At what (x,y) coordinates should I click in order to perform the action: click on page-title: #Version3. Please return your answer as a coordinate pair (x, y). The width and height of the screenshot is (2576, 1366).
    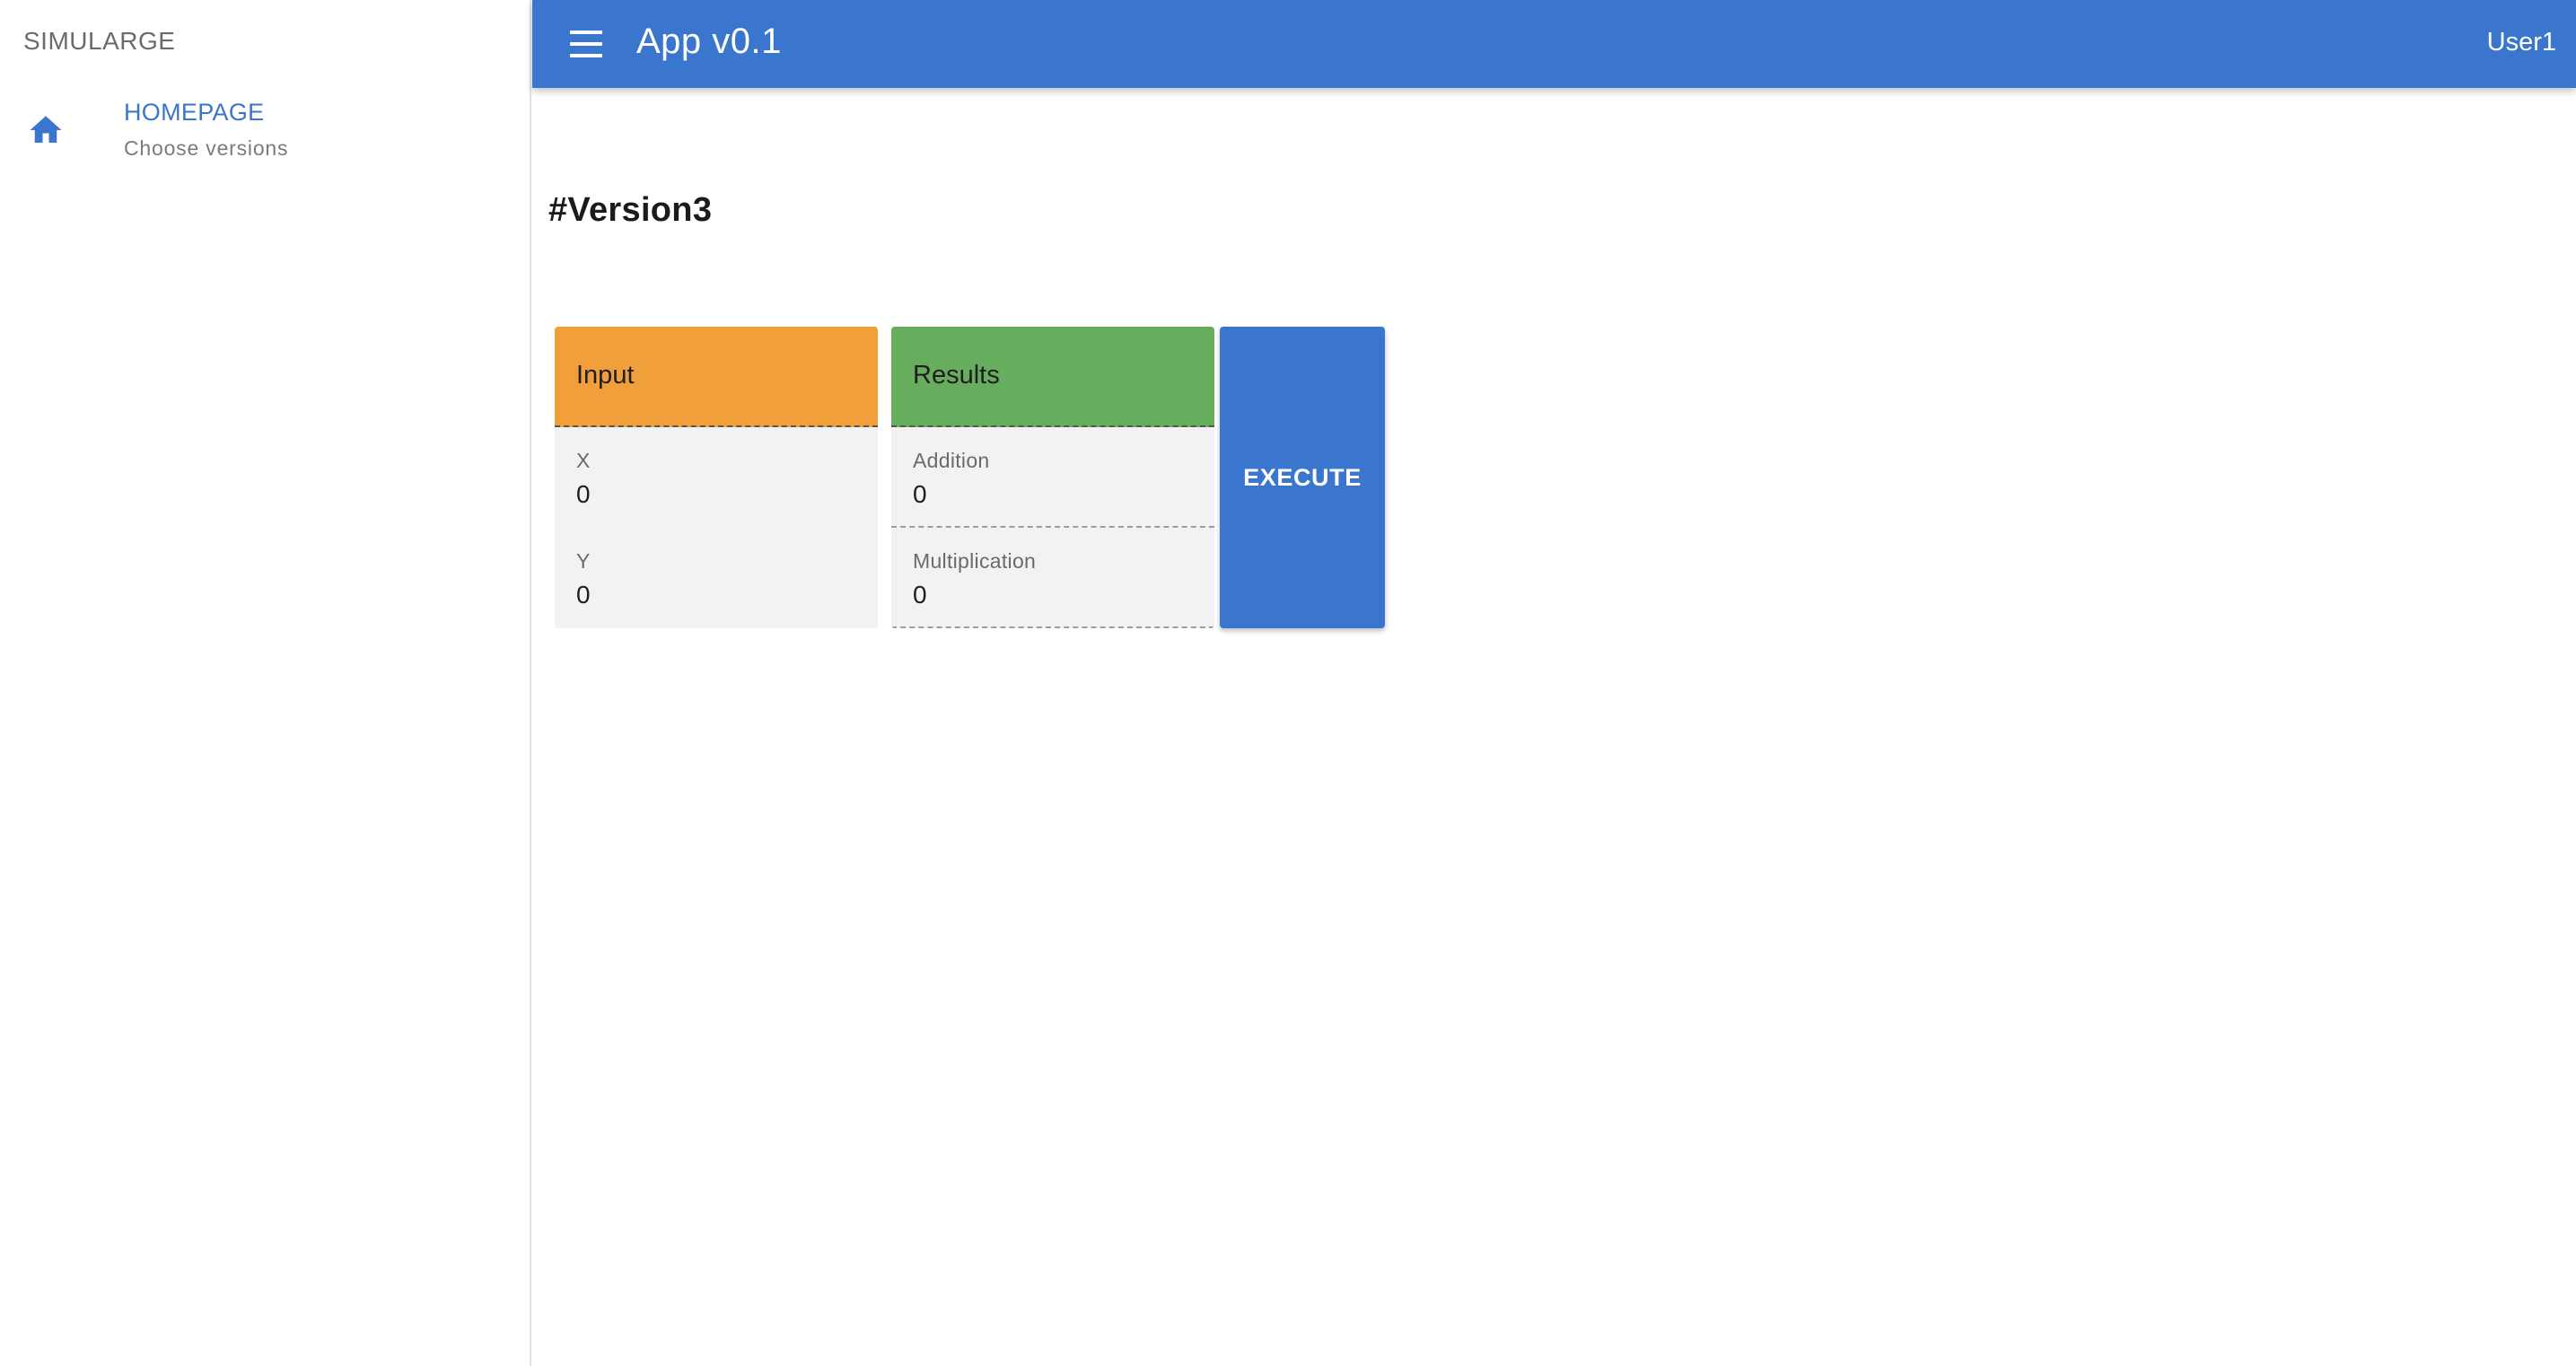
    Looking at the image, I should click on (630, 210).